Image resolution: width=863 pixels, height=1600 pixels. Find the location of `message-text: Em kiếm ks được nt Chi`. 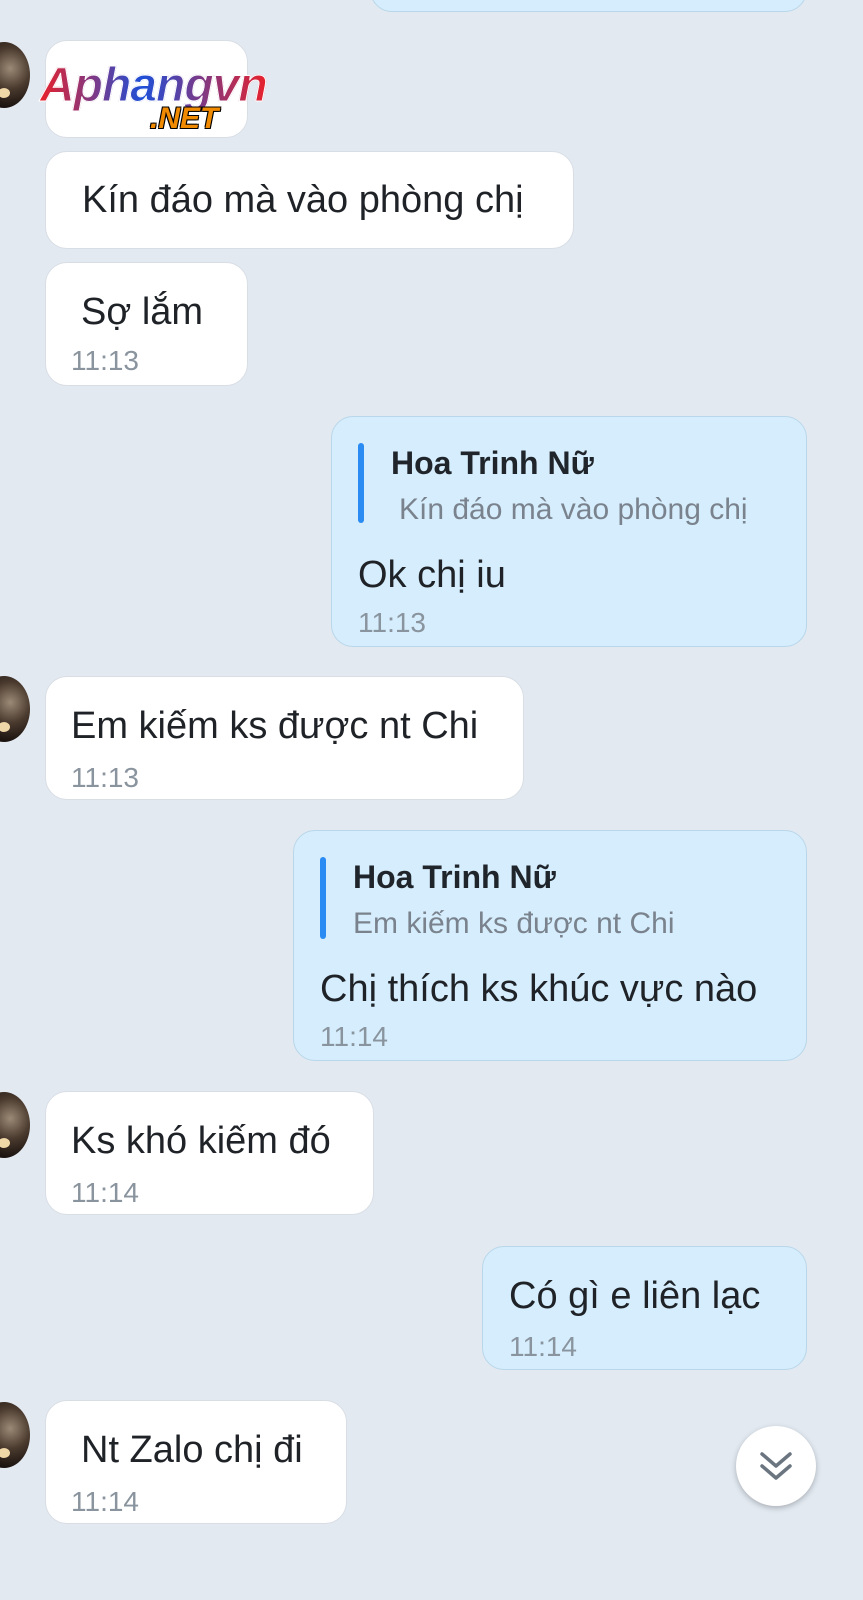

message-text: Em kiếm ks được nt Chi is located at coordinates (275, 726).